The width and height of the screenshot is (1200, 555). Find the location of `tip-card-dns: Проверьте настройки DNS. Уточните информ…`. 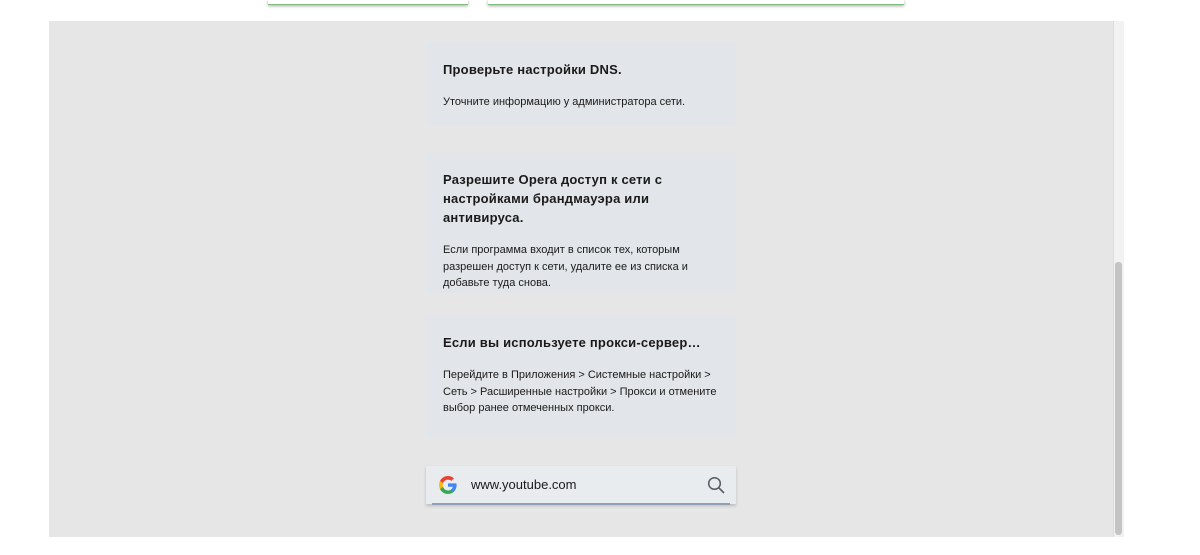

tip-card-dns: Проверьте настройки DNS. Уточните информ… is located at coordinates (581, 84).